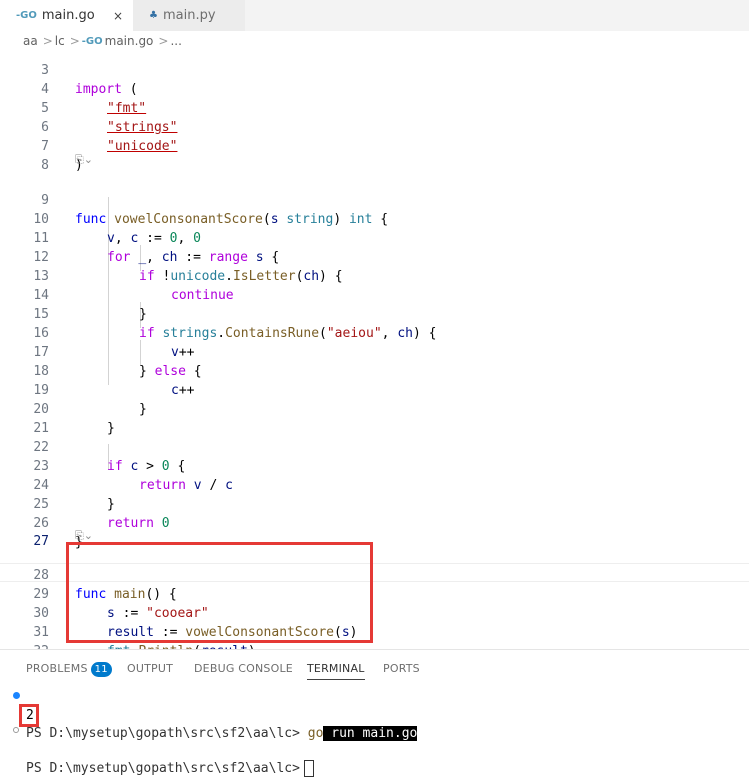 This screenshot has height=778, width=749. Describe the element at coordinates (60, 41) in the screenshot. I see `breadcrumb-item-lc: lc` at that location.